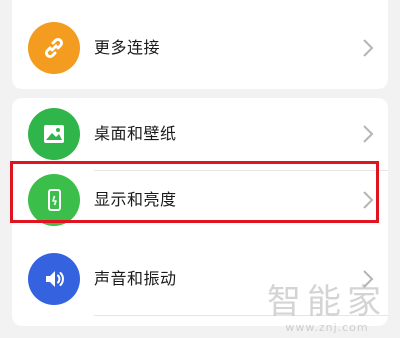  I want to click on watermark-text: 智能家, so click(327, 302).